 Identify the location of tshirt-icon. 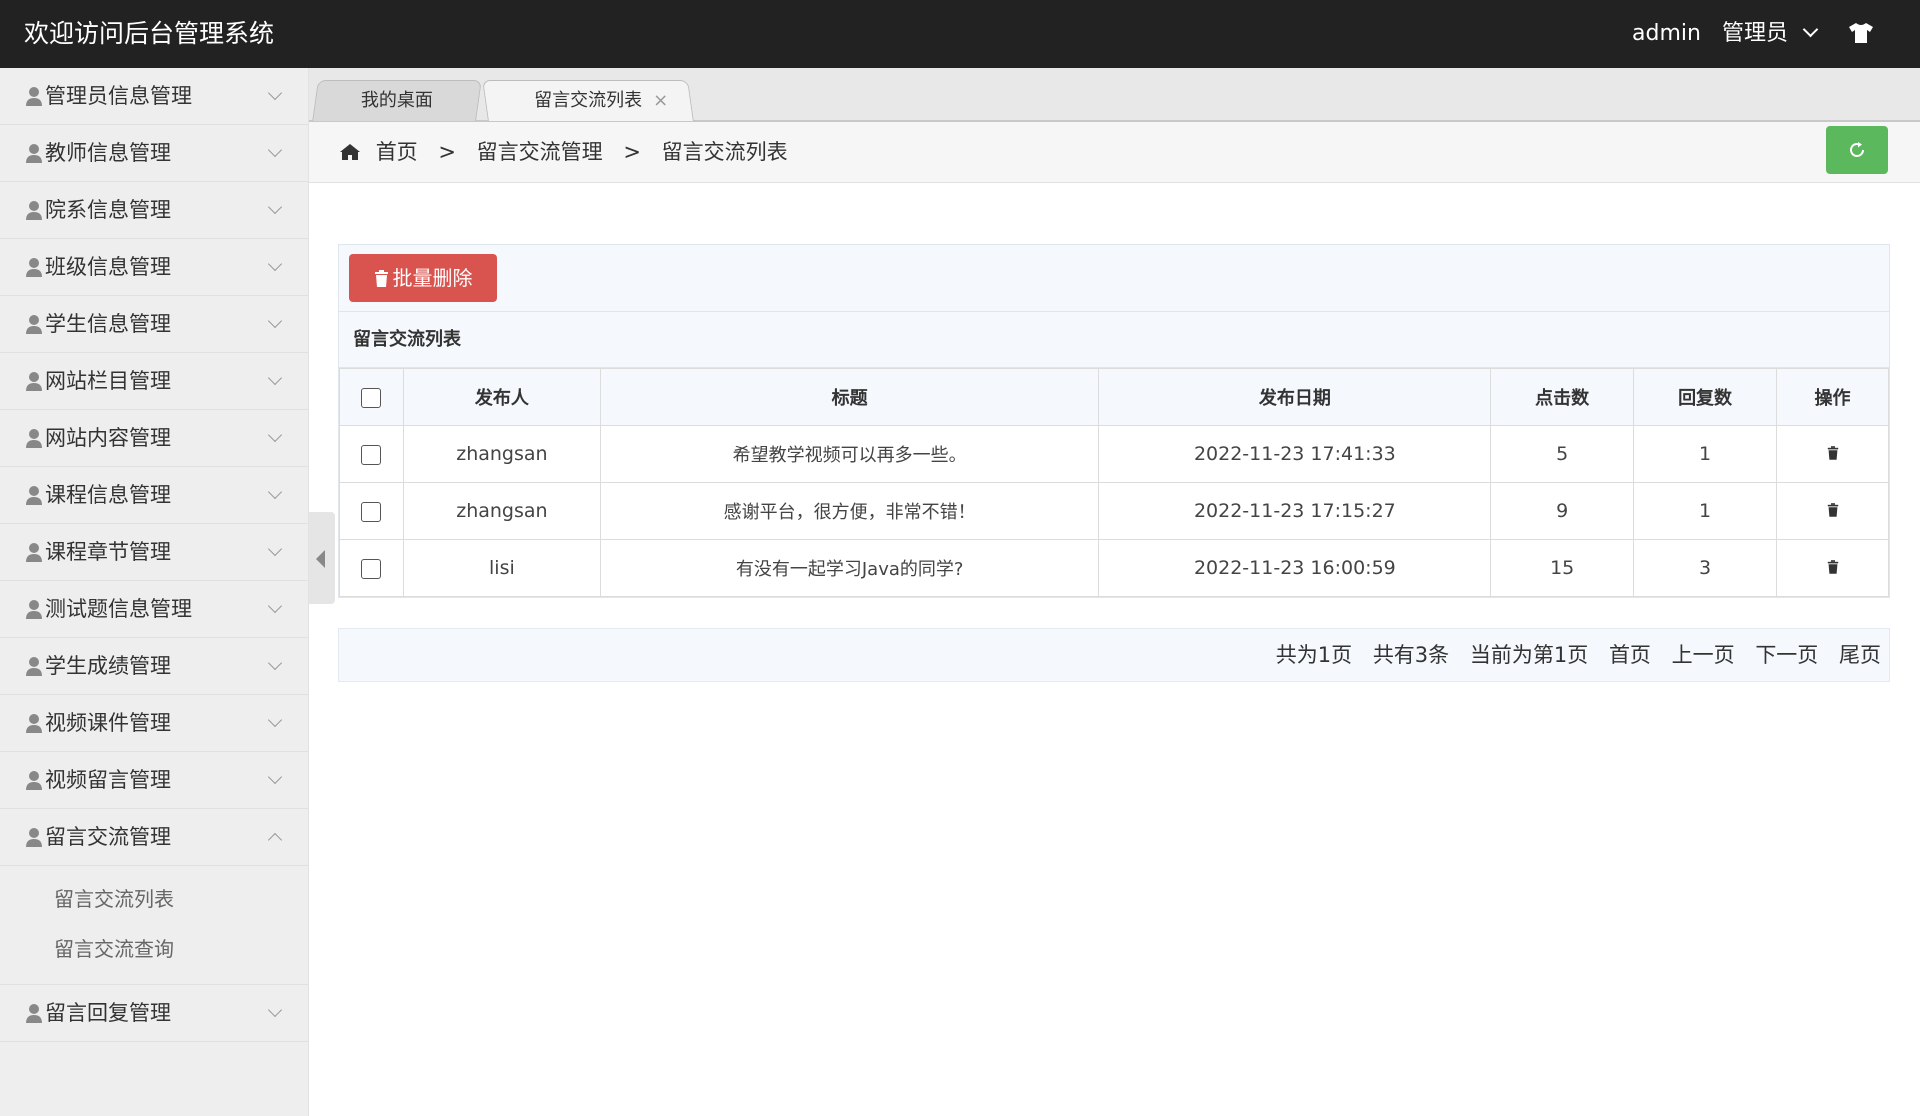
(1861, 33).